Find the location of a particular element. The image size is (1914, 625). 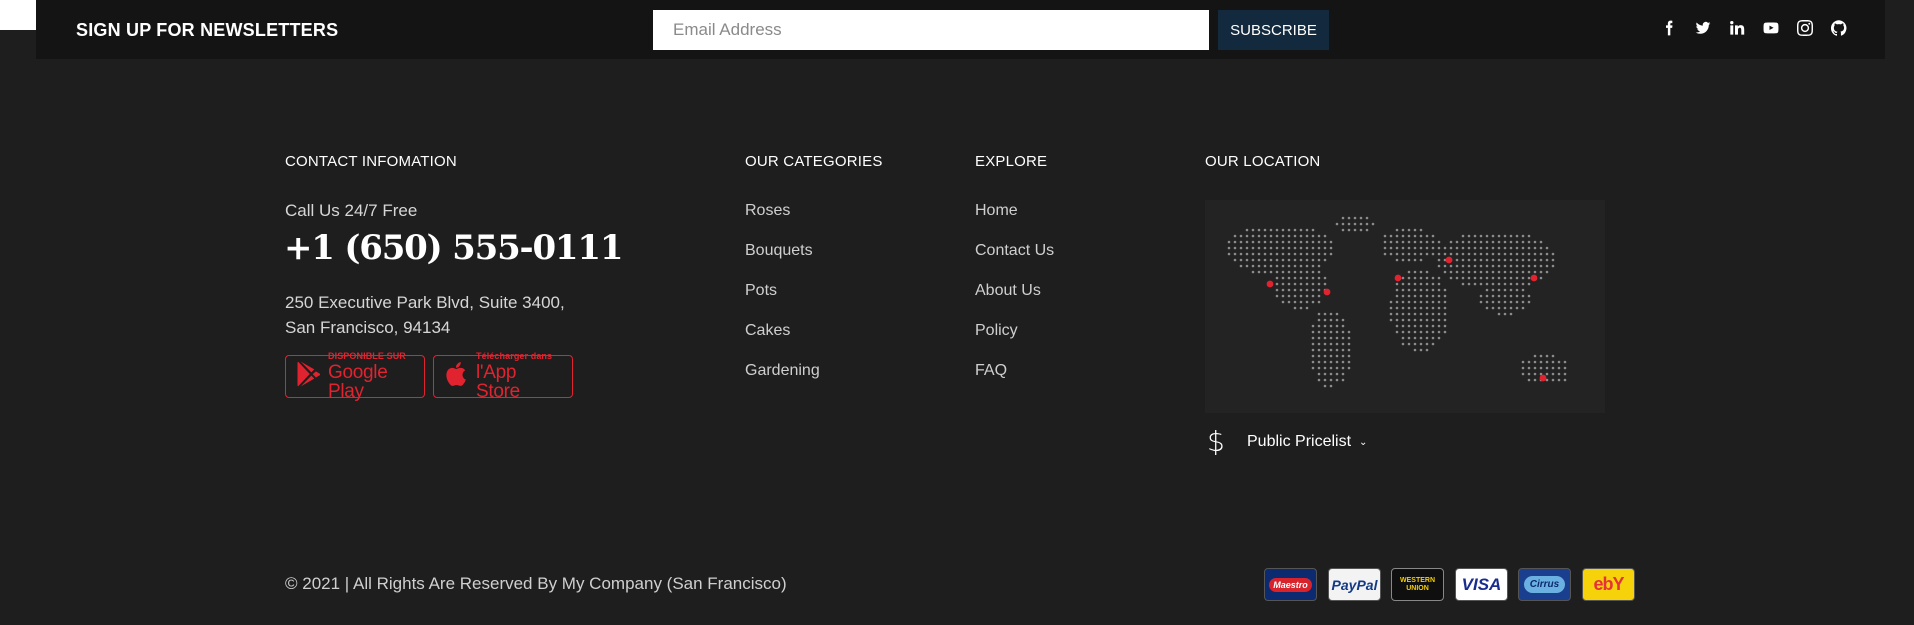

pricelist-dropdown: $ Public Pricelist ⌄ is located at coordinates (1287, 441).